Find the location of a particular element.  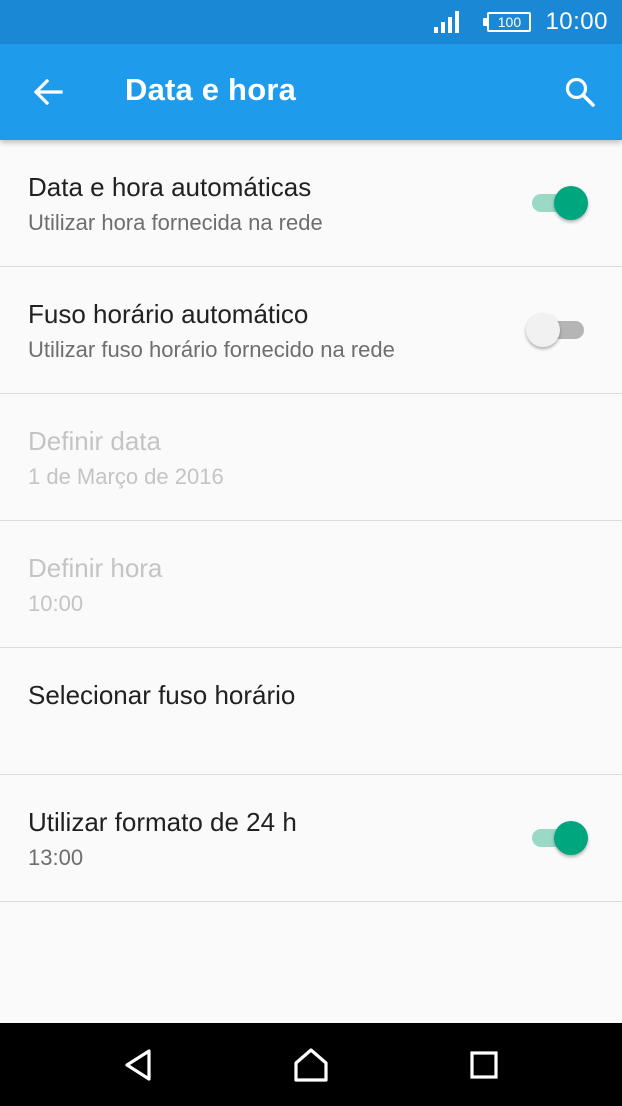

setting-24h-format: Utilizar formato de 24 h 13:00 is located at coordinates (311, 838).